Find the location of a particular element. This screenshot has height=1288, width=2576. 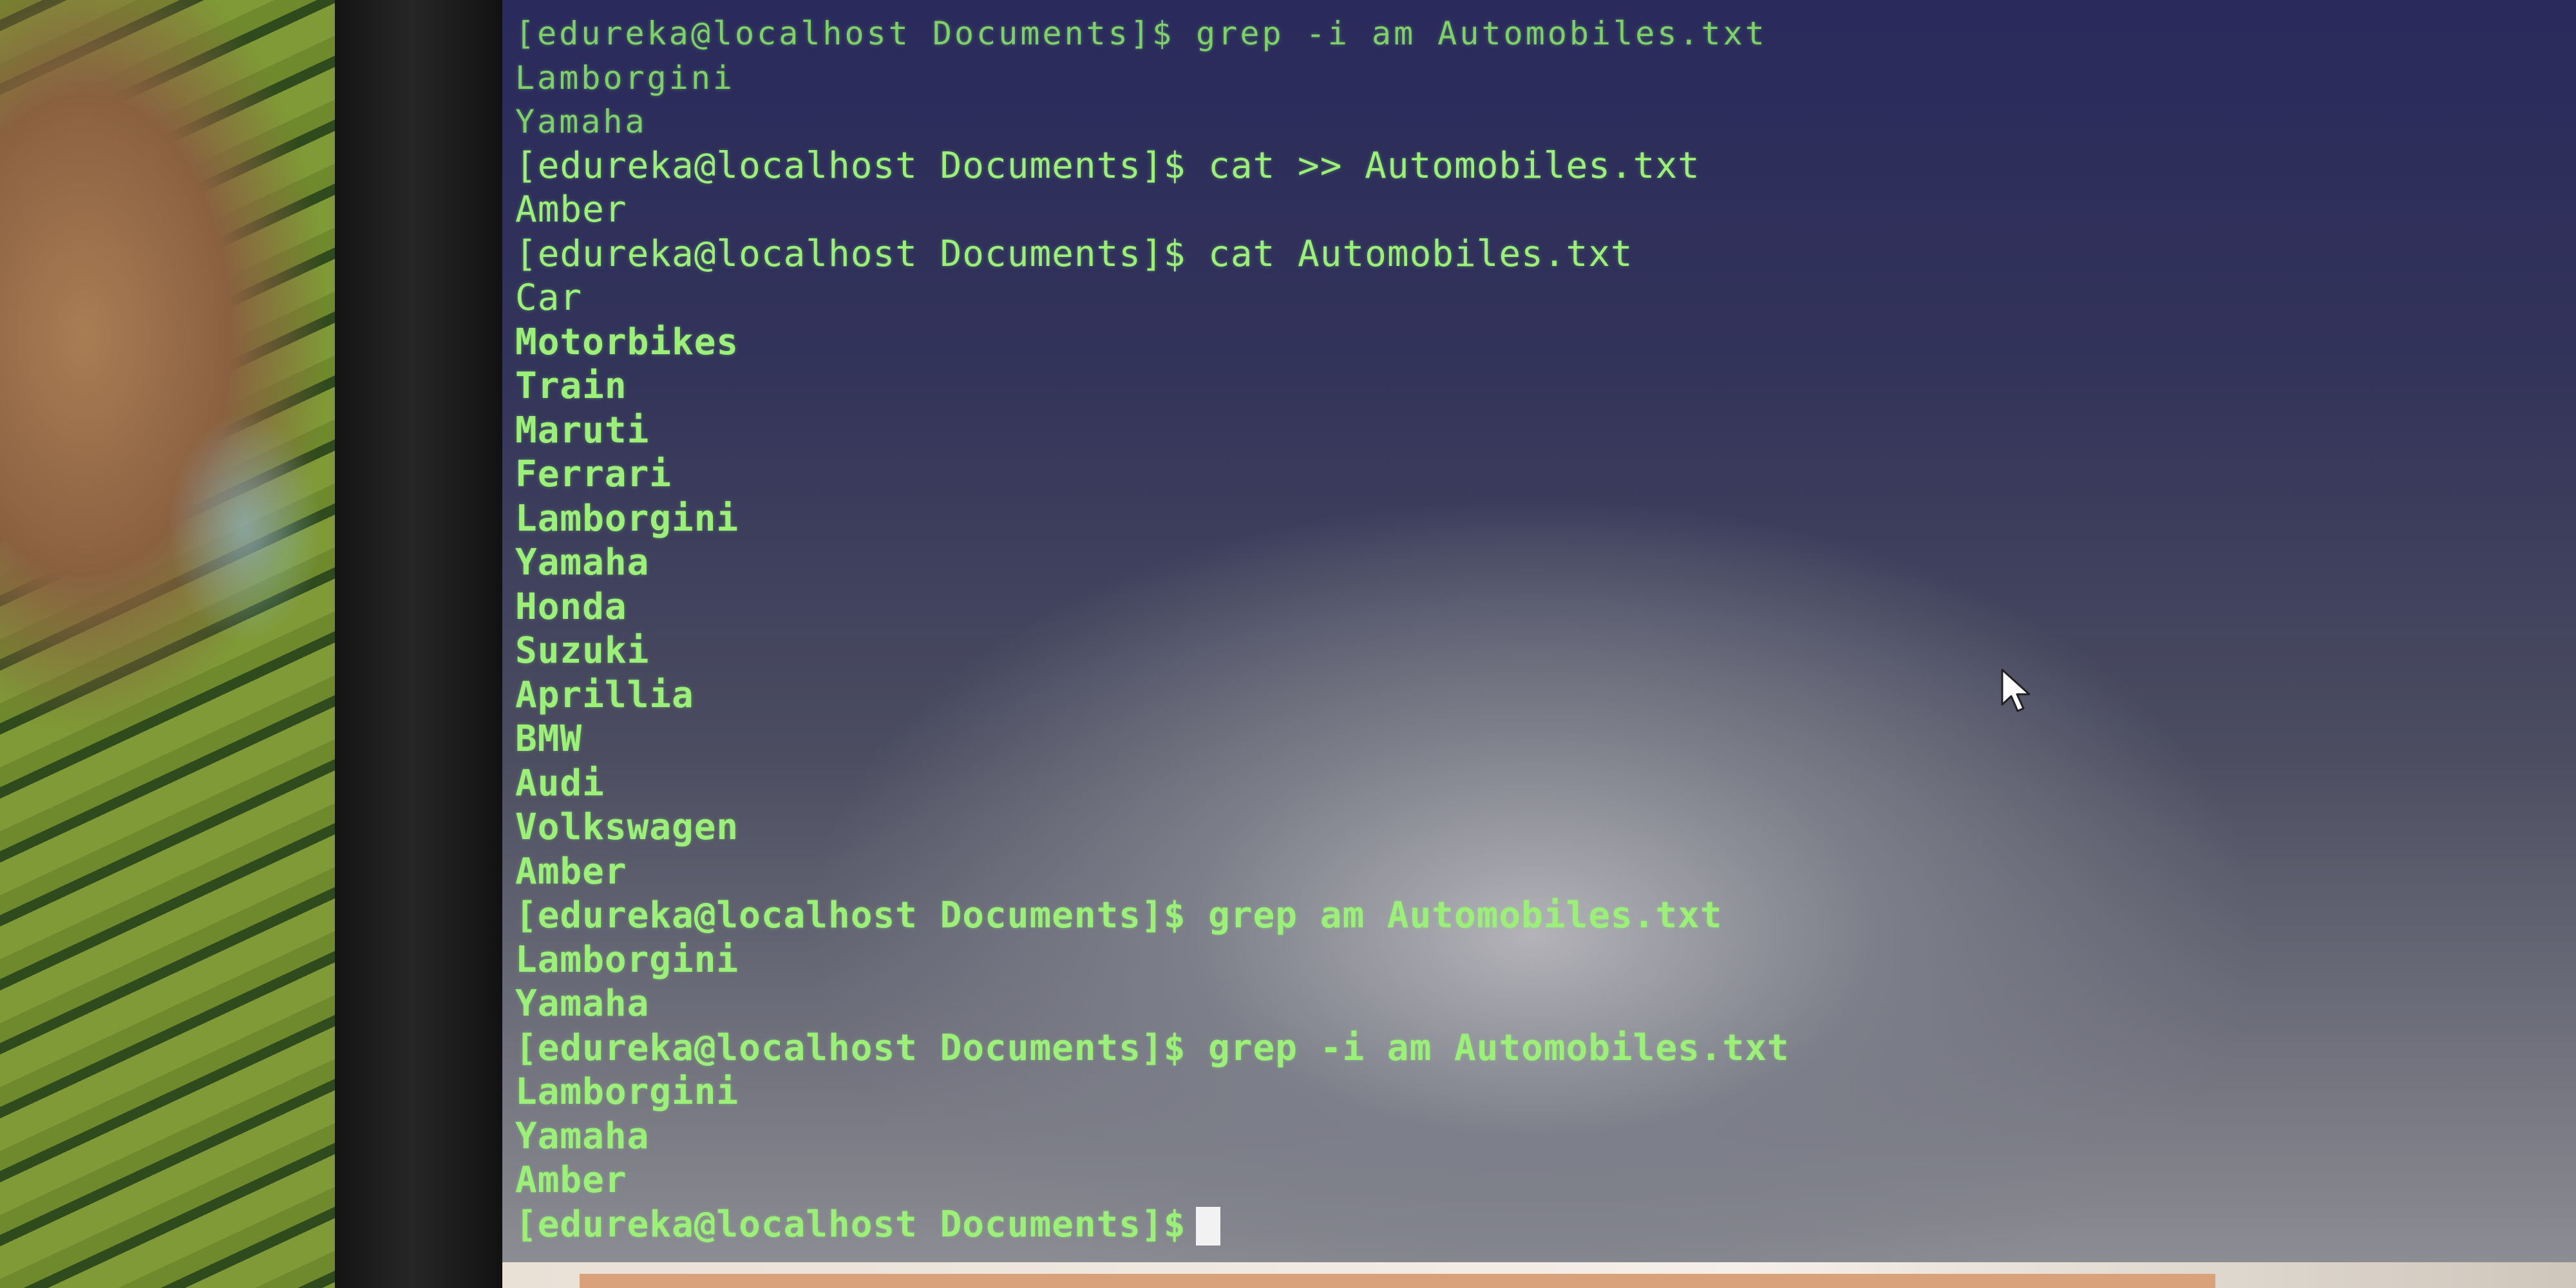

terminal-line: Suzuki is located at coordinates (582, 651).